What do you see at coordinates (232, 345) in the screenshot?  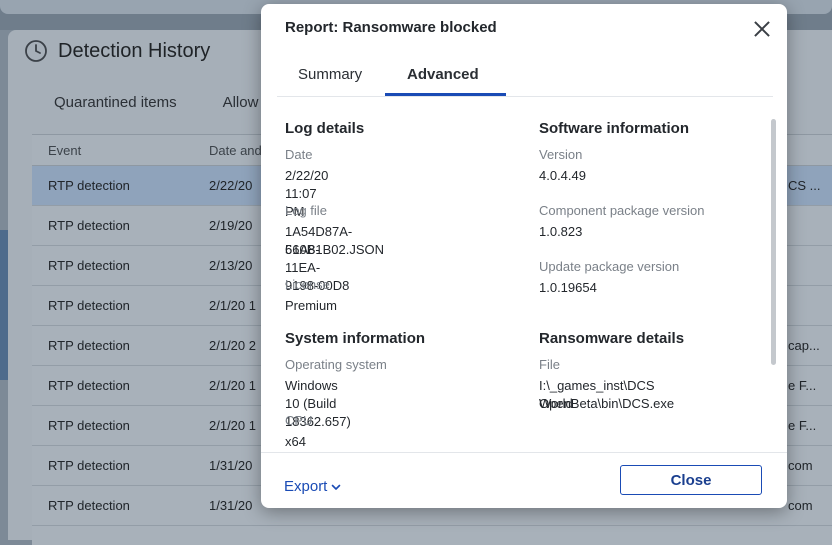 I see `row-date: 2/1/20 2` at bounding box center [232, 345].